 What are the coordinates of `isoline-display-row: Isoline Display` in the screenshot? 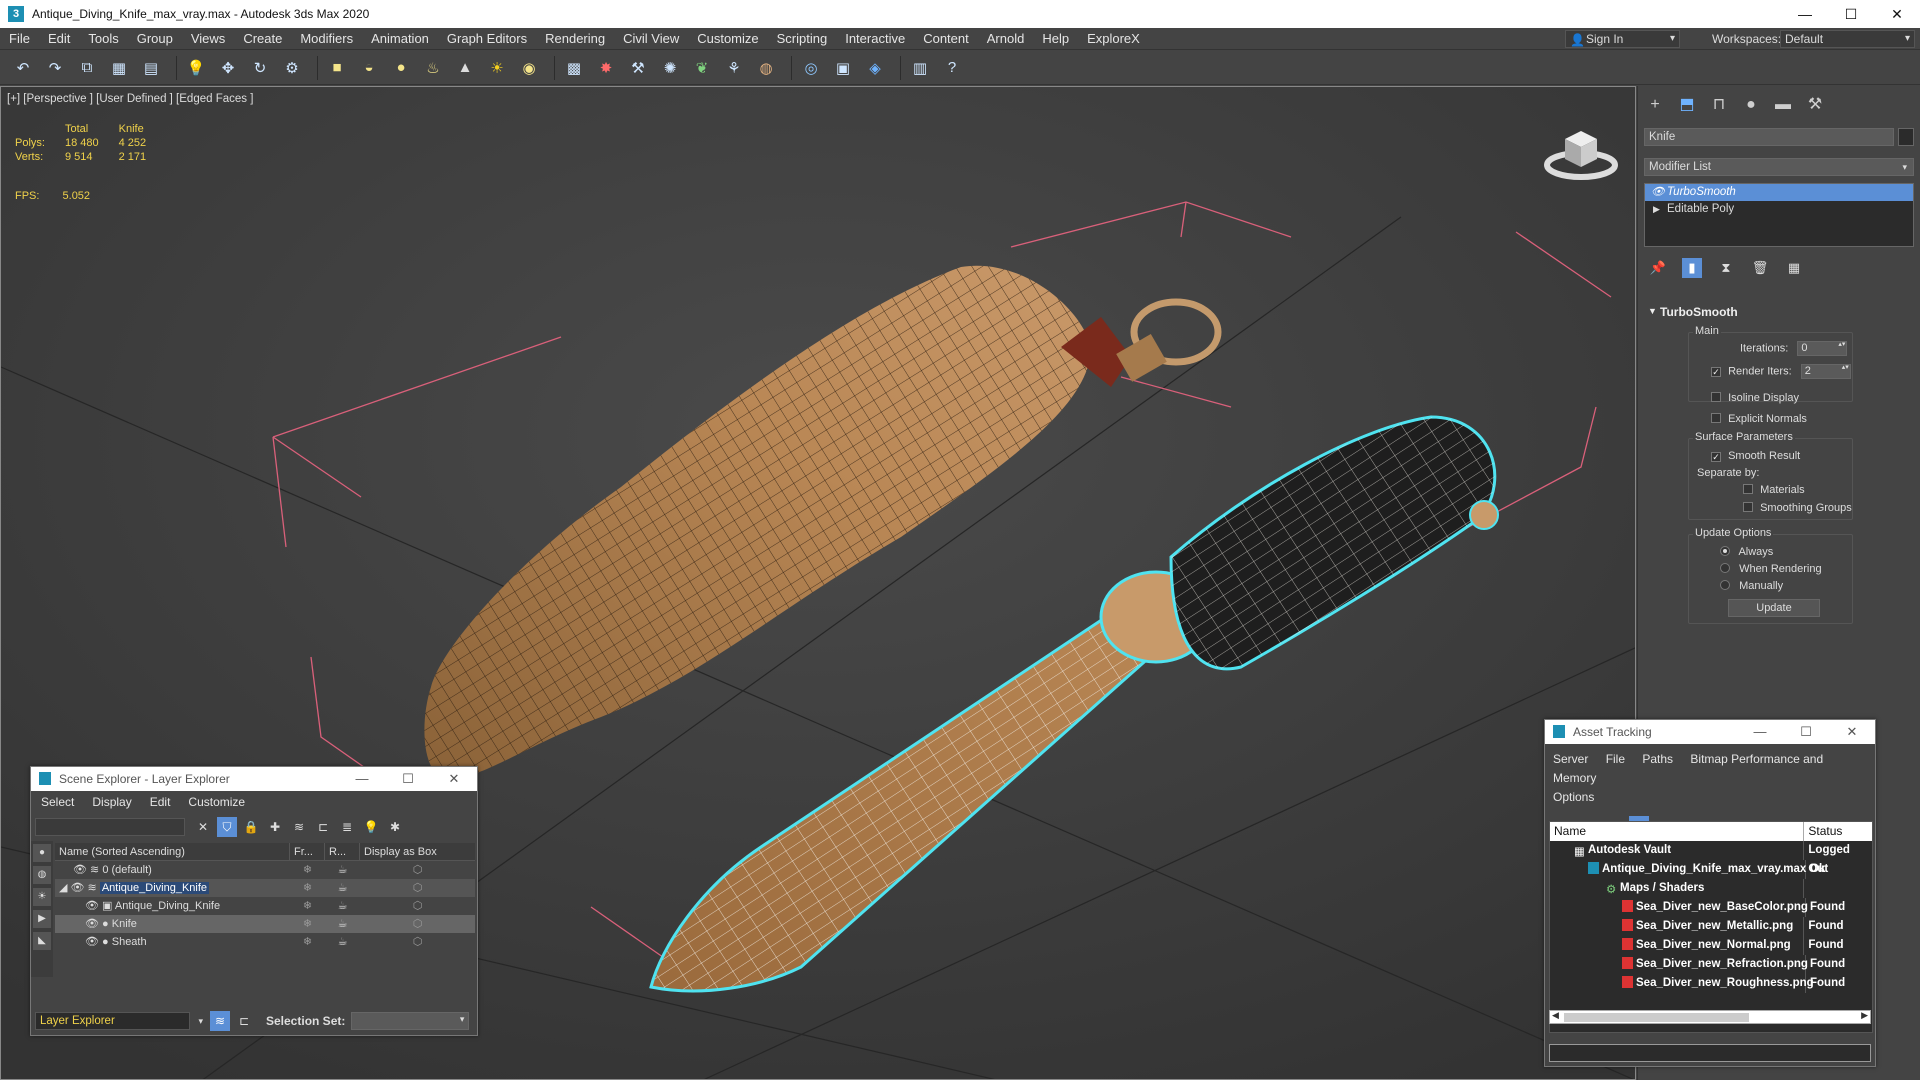 It's located at (1755, 398).